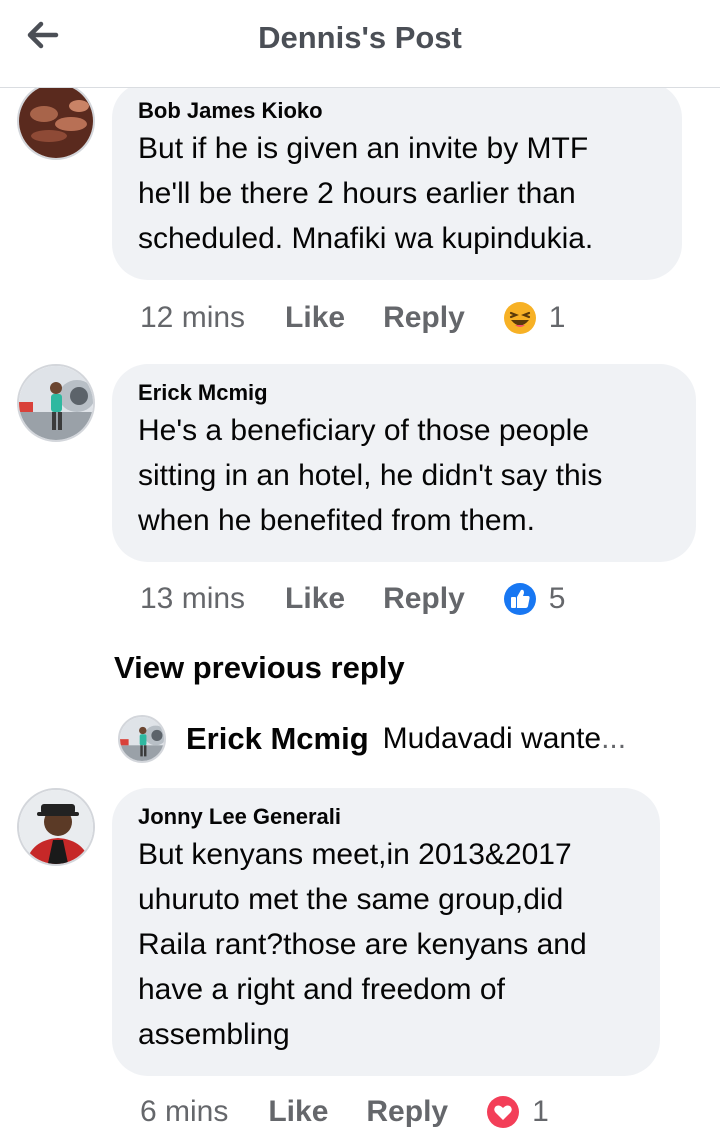 The image size is (720, 1143). What do you see at coordinates (520, 318) in the screenshot?
I see `haha-emoji-icon` at bounding box center [520, 318].